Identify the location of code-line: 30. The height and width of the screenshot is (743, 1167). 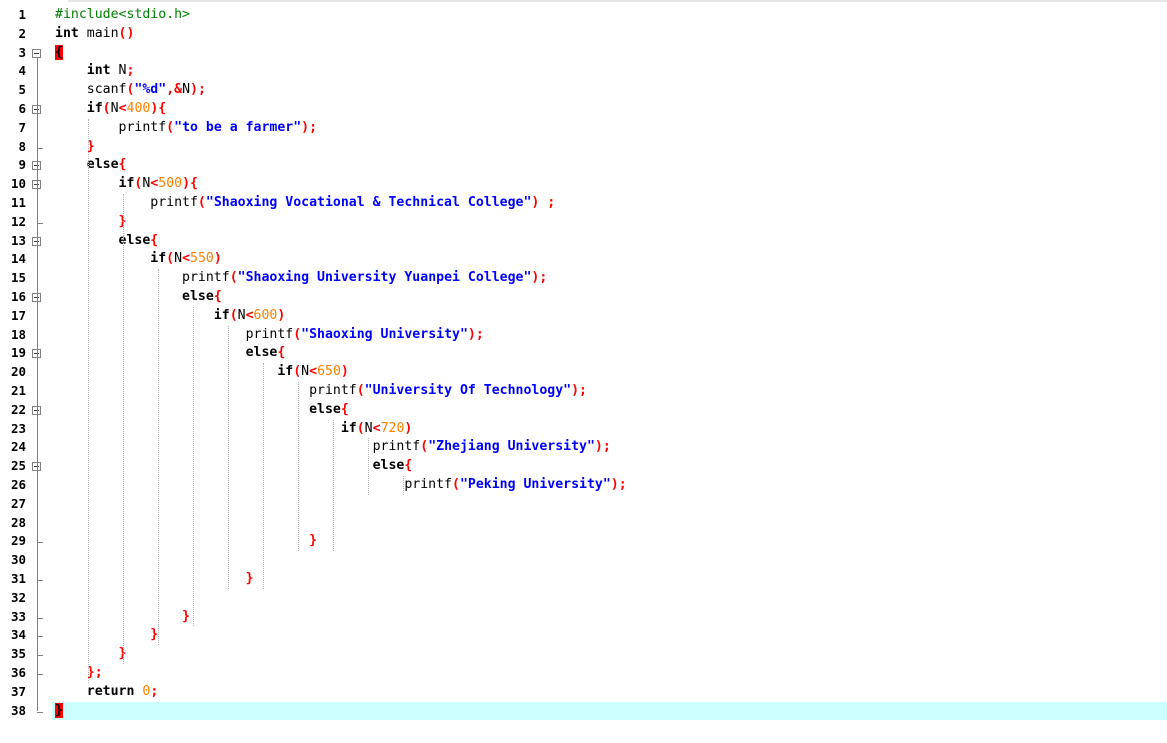
(583, 560).